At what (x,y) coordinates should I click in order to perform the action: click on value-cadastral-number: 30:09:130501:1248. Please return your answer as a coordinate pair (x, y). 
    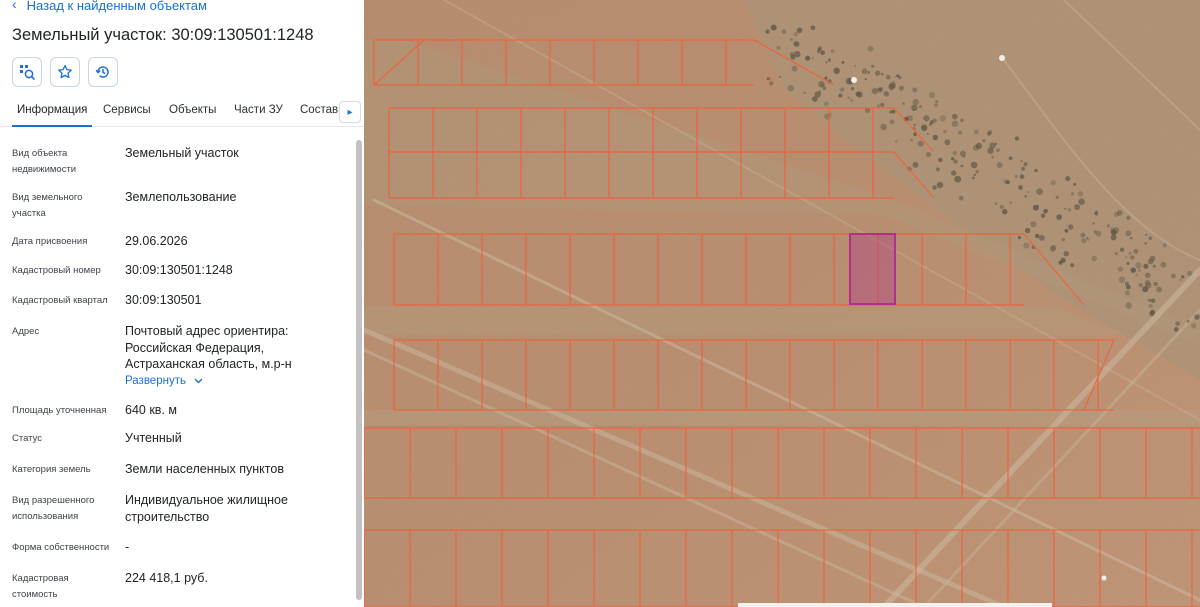
    Looking at the image, I should click on (179, 270).